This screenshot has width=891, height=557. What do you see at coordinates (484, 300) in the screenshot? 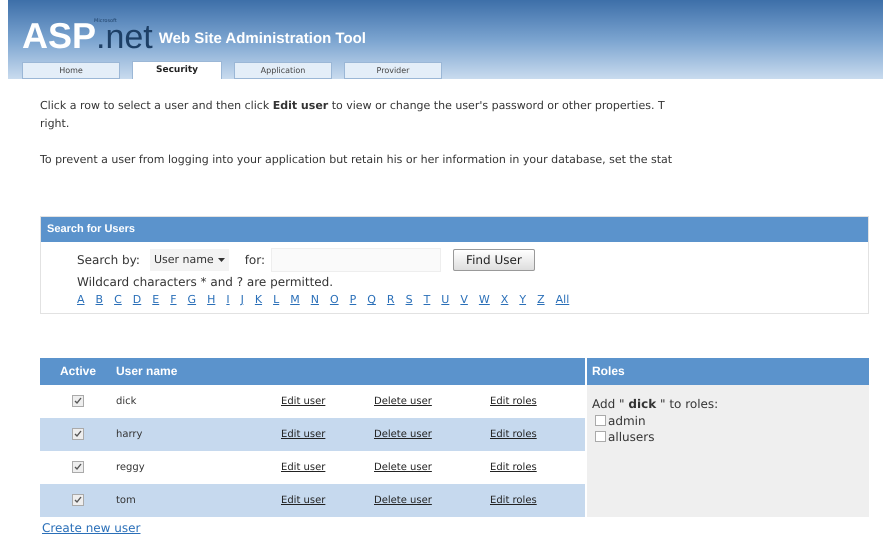
I see `letter-link: W` at bounding box center [484, 300].